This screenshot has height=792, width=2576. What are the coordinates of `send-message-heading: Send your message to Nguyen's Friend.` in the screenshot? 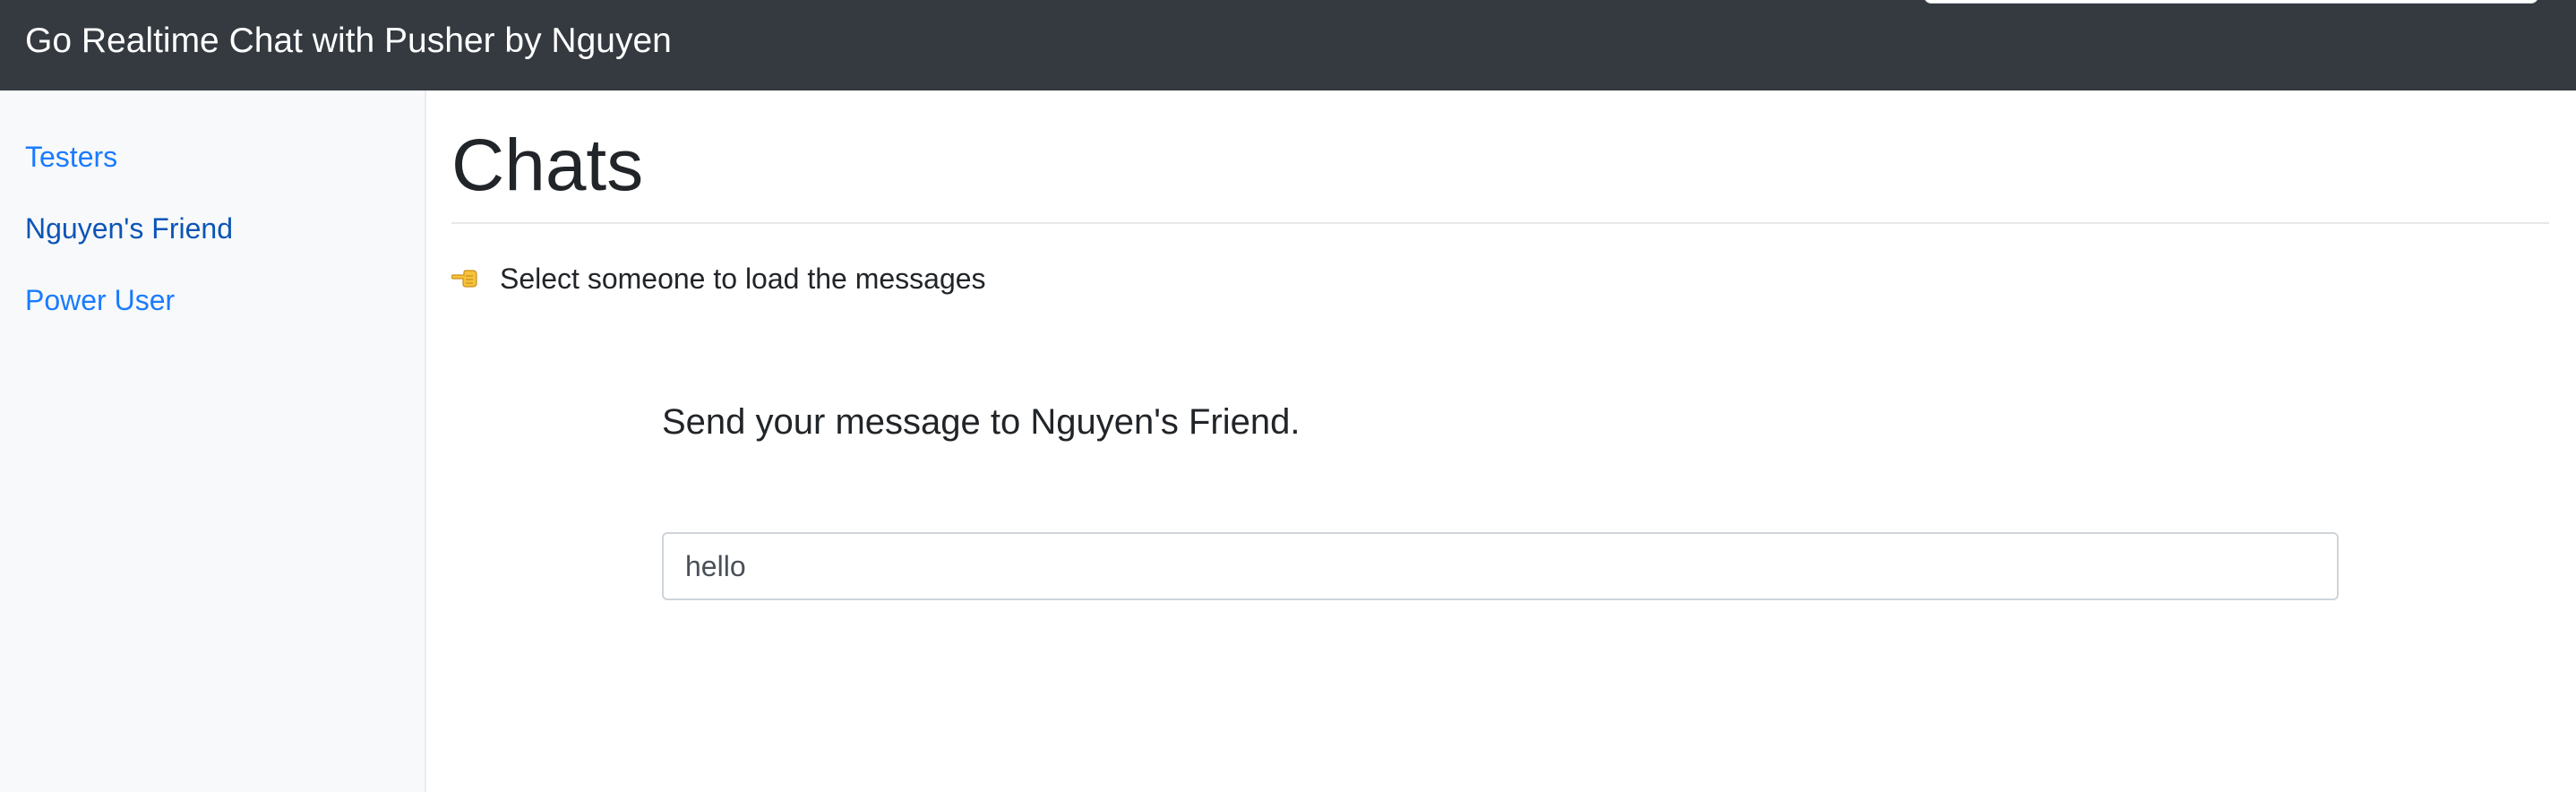 It's located at (981, 422).